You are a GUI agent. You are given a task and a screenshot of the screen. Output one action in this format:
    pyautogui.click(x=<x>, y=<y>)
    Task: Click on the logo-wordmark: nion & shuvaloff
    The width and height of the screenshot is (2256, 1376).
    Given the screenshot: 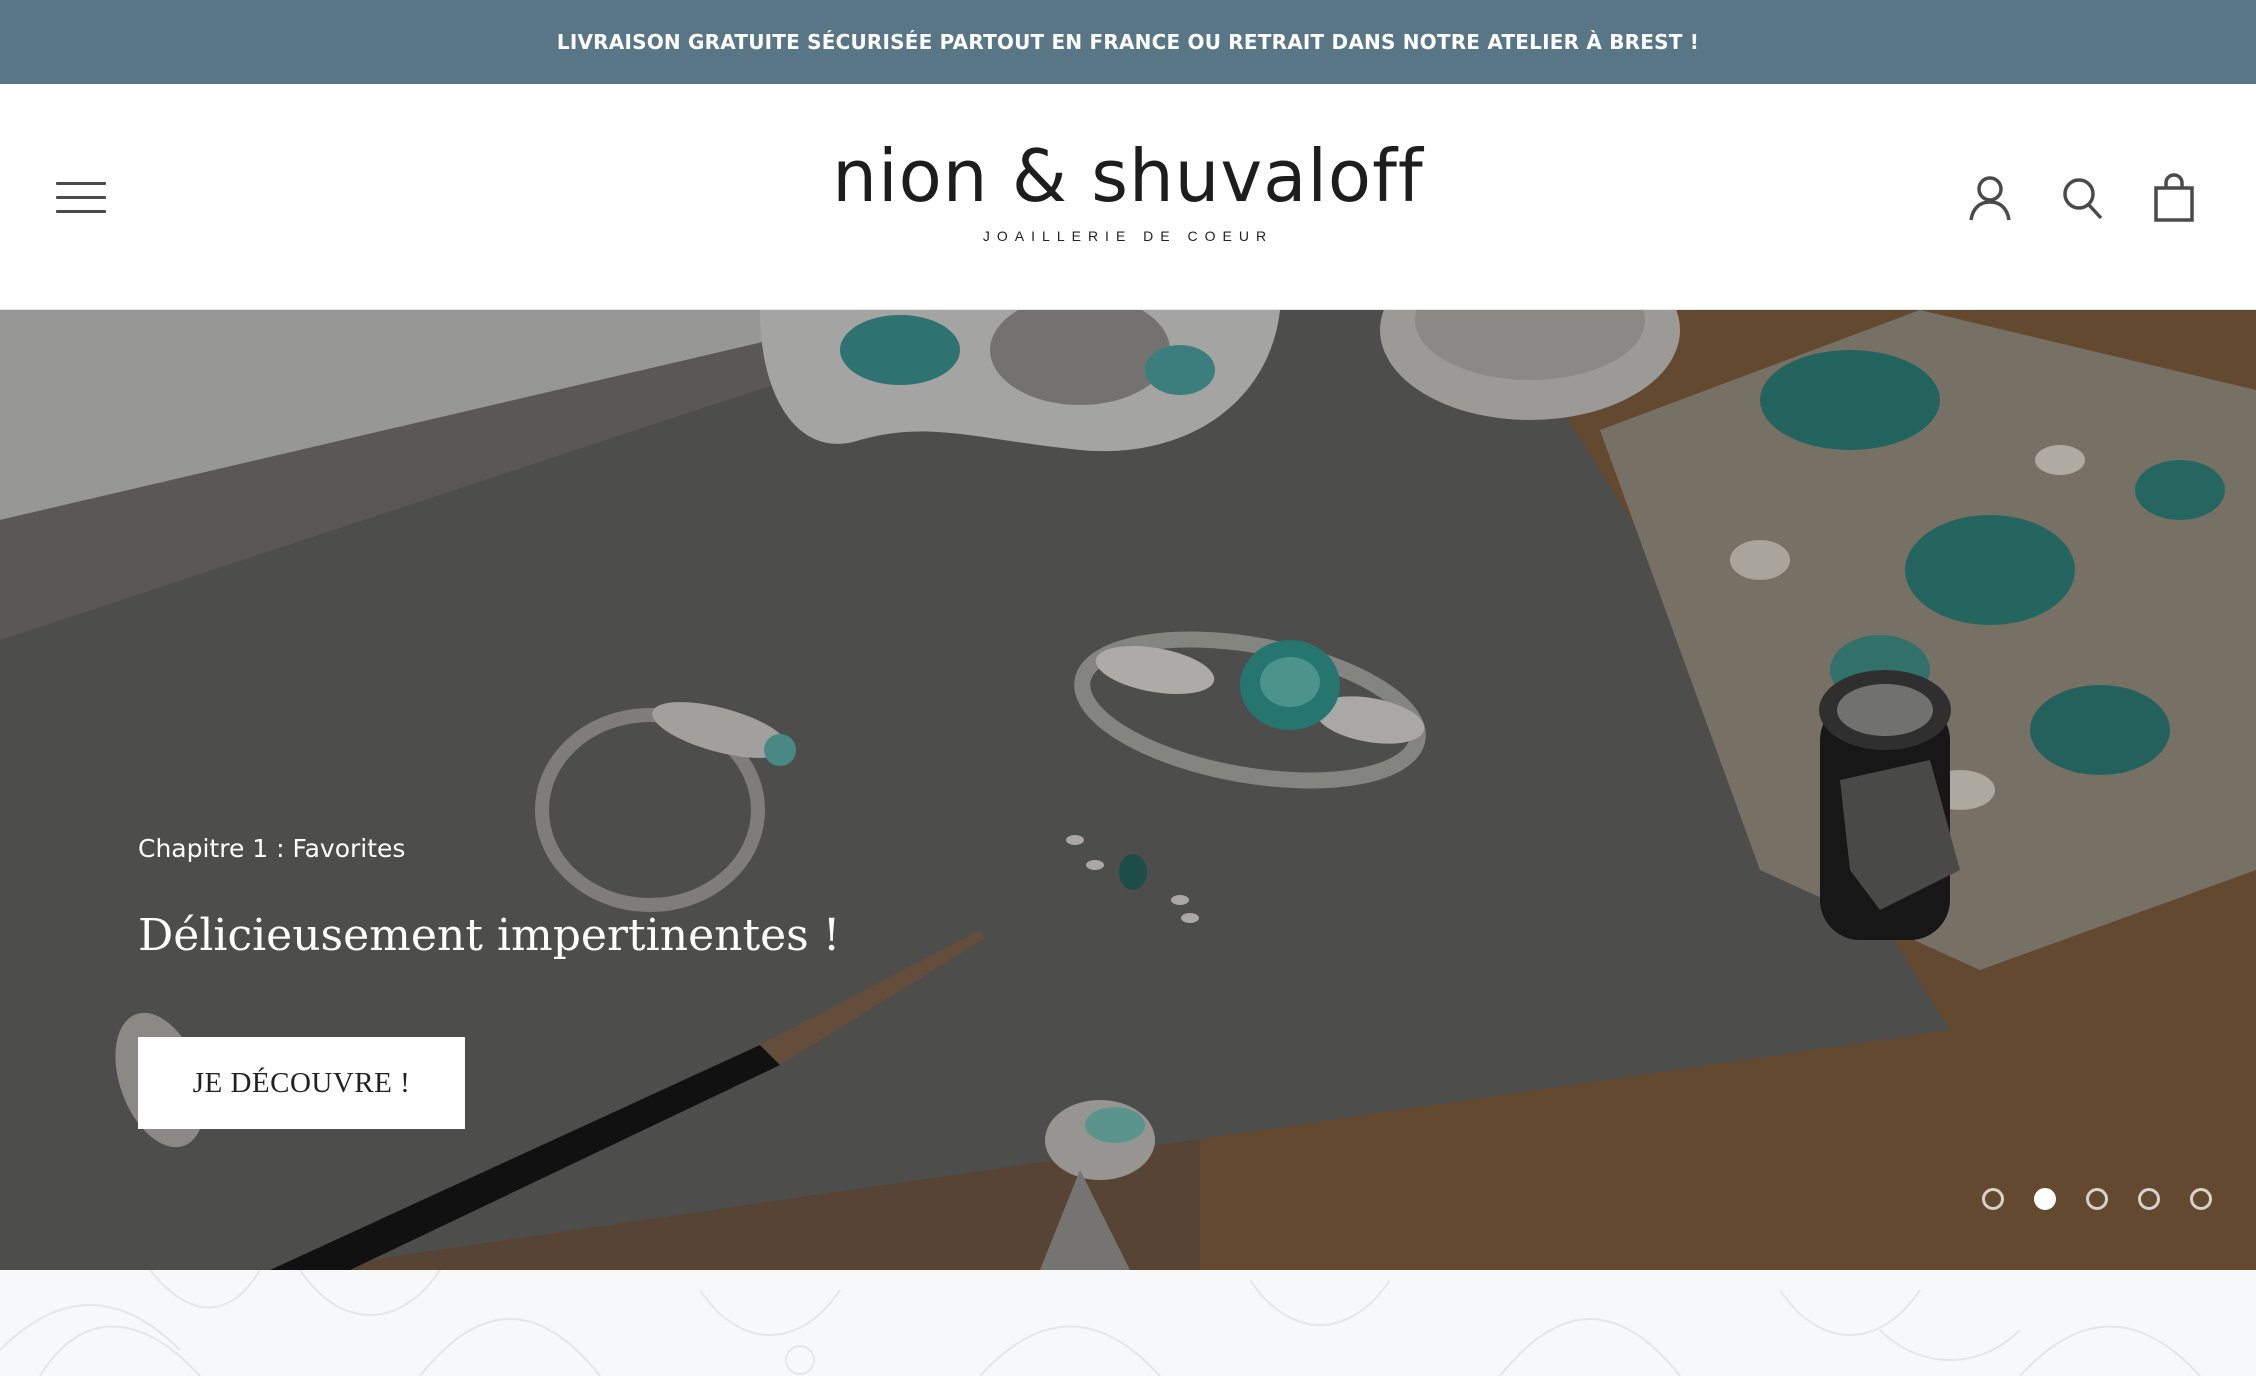 What is the action you would take?
    pyautogui.click(x=1128, y=176)
    